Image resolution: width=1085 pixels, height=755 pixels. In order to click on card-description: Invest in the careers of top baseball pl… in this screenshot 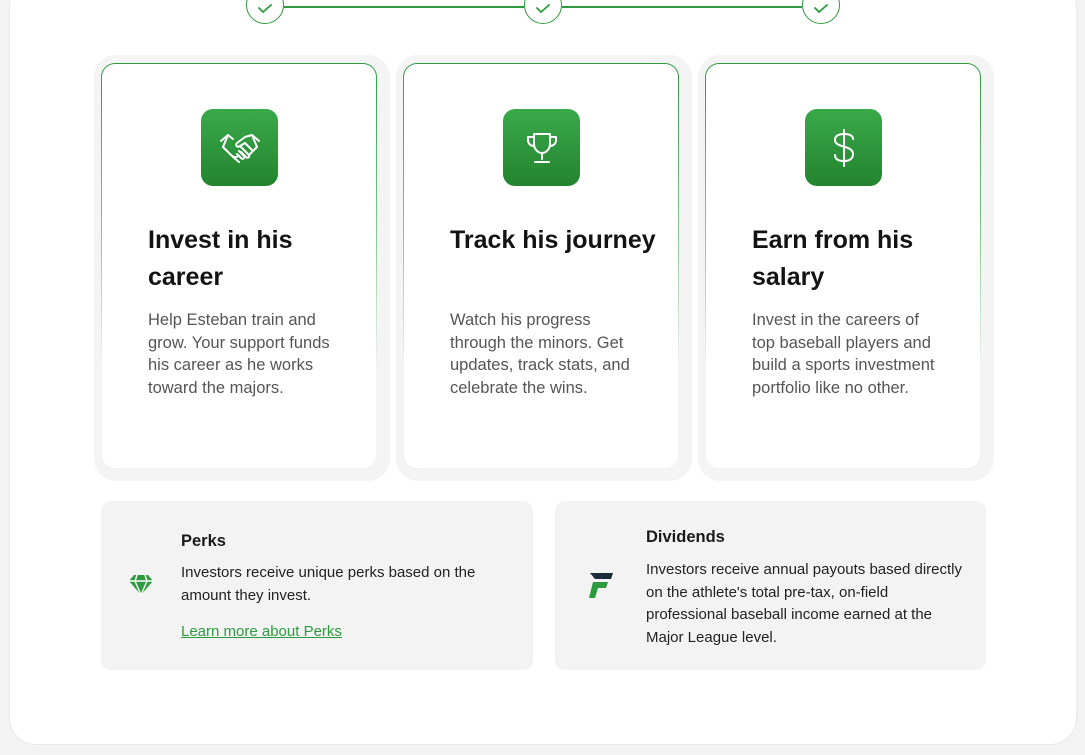, I will do `click(843, 354)`.